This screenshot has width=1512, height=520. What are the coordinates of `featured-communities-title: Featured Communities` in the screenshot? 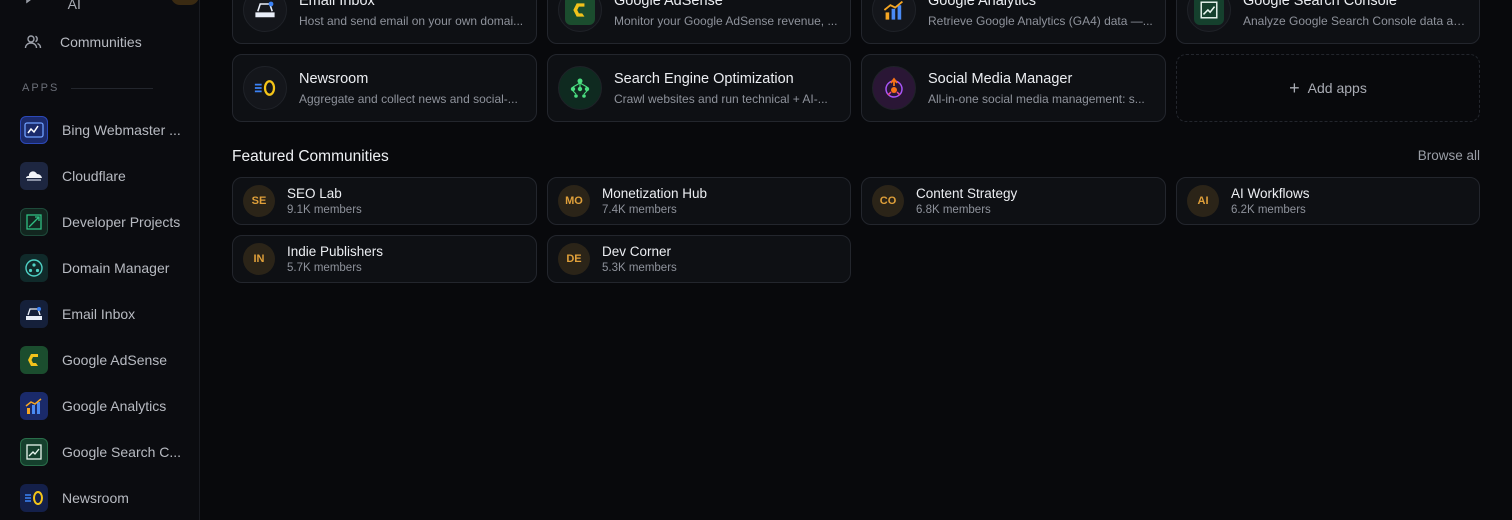 It's located at (310, 156).